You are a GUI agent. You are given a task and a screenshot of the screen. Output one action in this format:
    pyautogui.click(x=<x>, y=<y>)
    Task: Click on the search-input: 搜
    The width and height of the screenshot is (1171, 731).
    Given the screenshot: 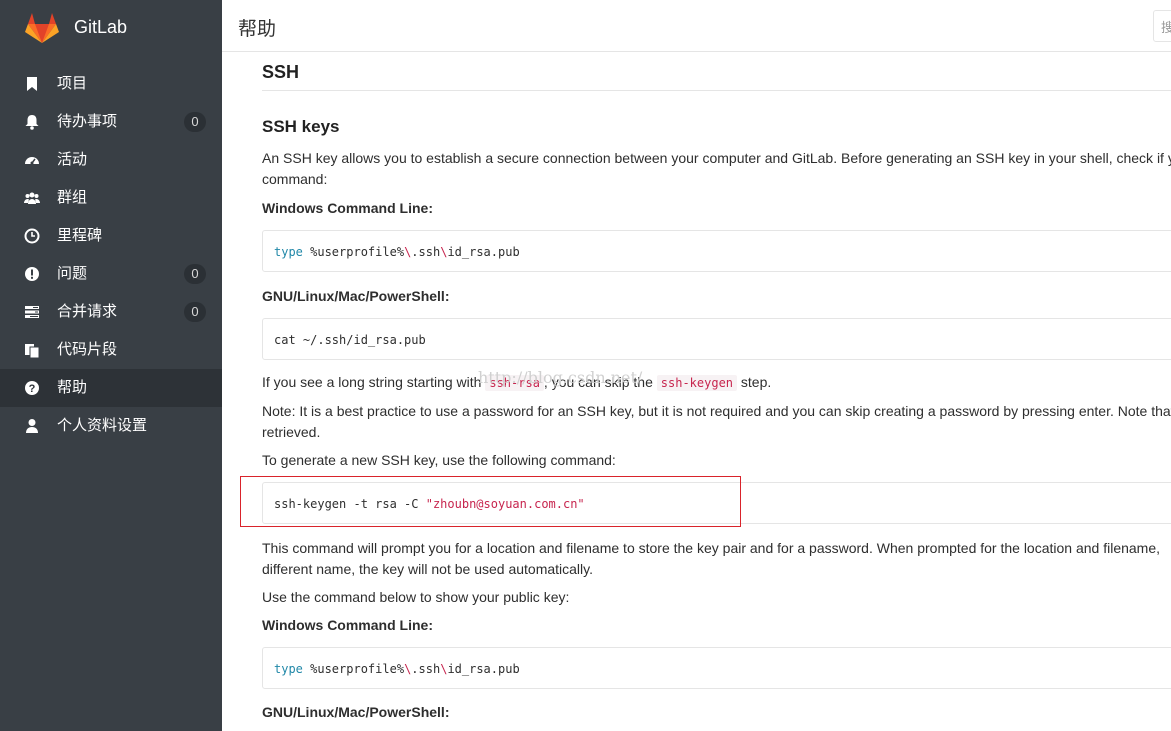 What is the action you would take?
    pyautogui.click(x=1162, y=26)
    